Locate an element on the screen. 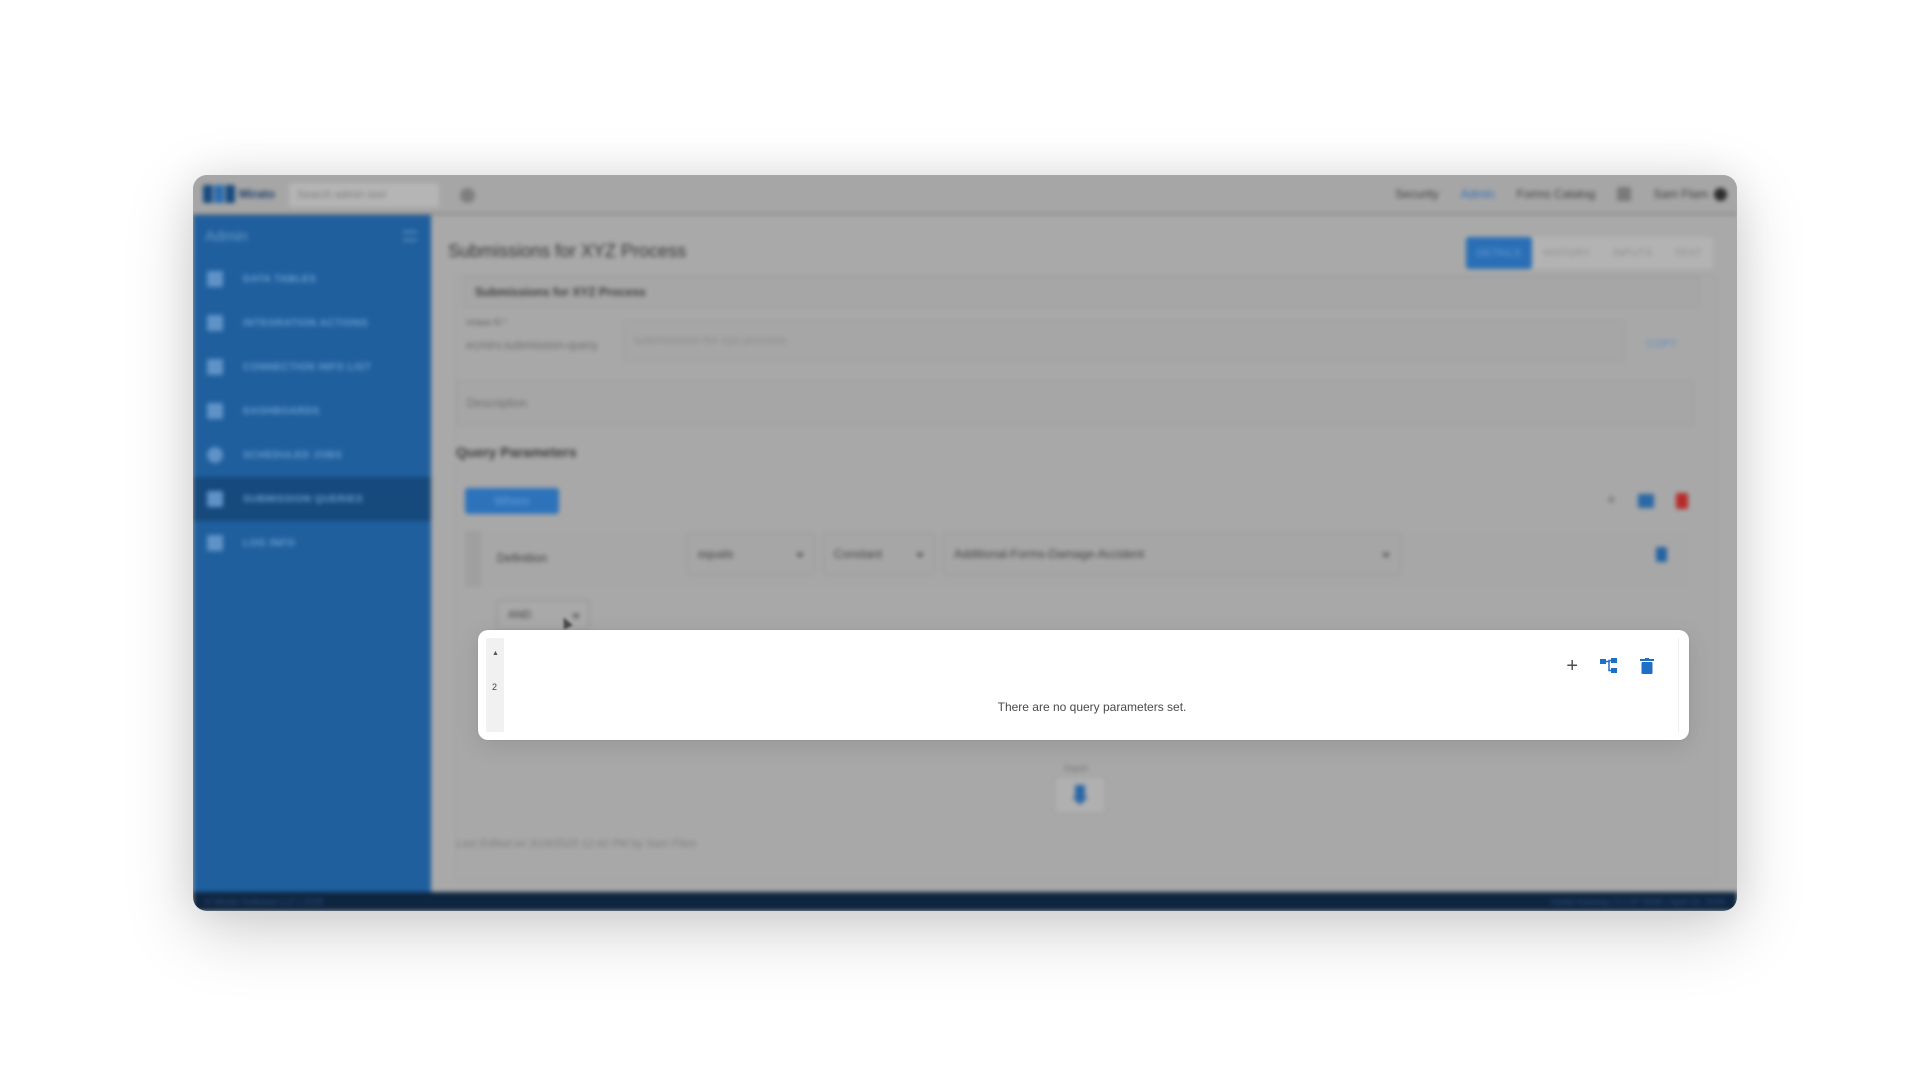 The width and height of the screenshot is (1920, 1080). dashboard-icon is located at coordinates (215, 411).